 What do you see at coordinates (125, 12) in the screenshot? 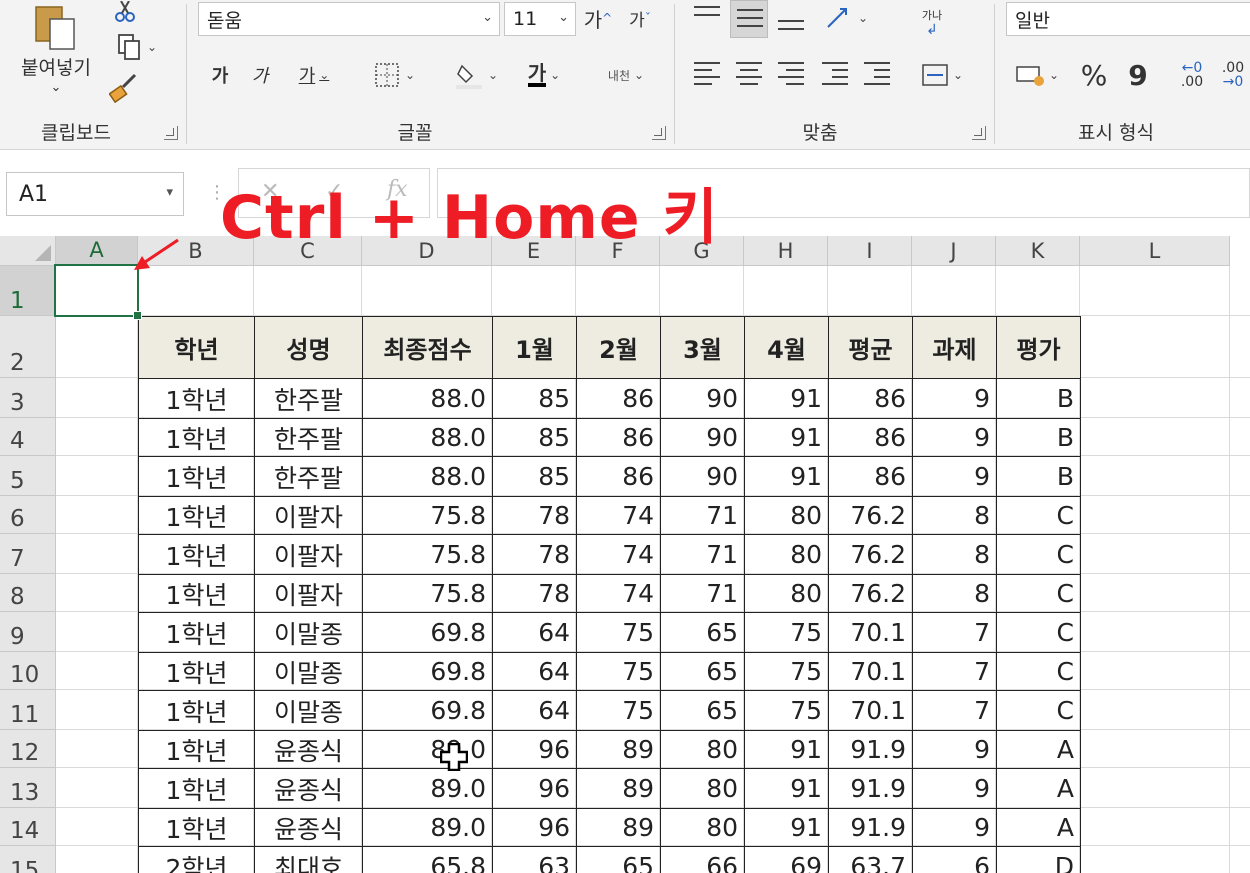
I see `cut-button` at bounding box center [125, 12].